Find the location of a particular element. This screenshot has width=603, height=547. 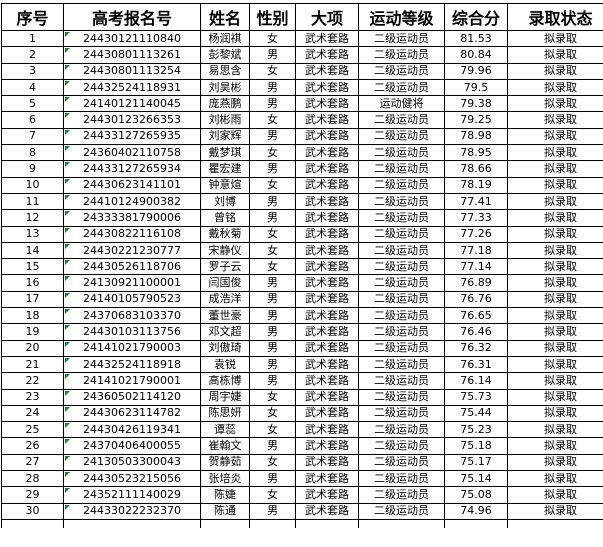

cell-name: 谭蕊 is located at coordinates (225, 430).